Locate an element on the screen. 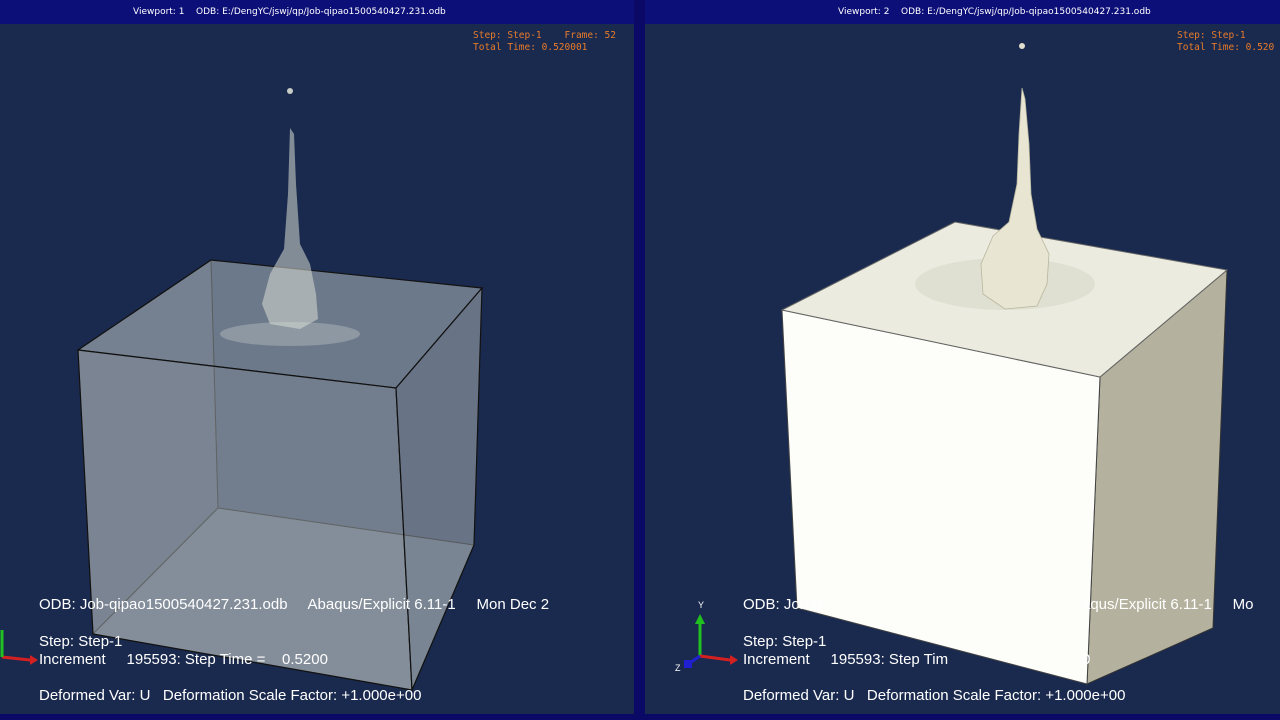 The height and width of the screenshot is (720, 1280). odb-info-text-right: aqus/Explicit 6.11-1 Mo is located at coordinates (1168, 604).